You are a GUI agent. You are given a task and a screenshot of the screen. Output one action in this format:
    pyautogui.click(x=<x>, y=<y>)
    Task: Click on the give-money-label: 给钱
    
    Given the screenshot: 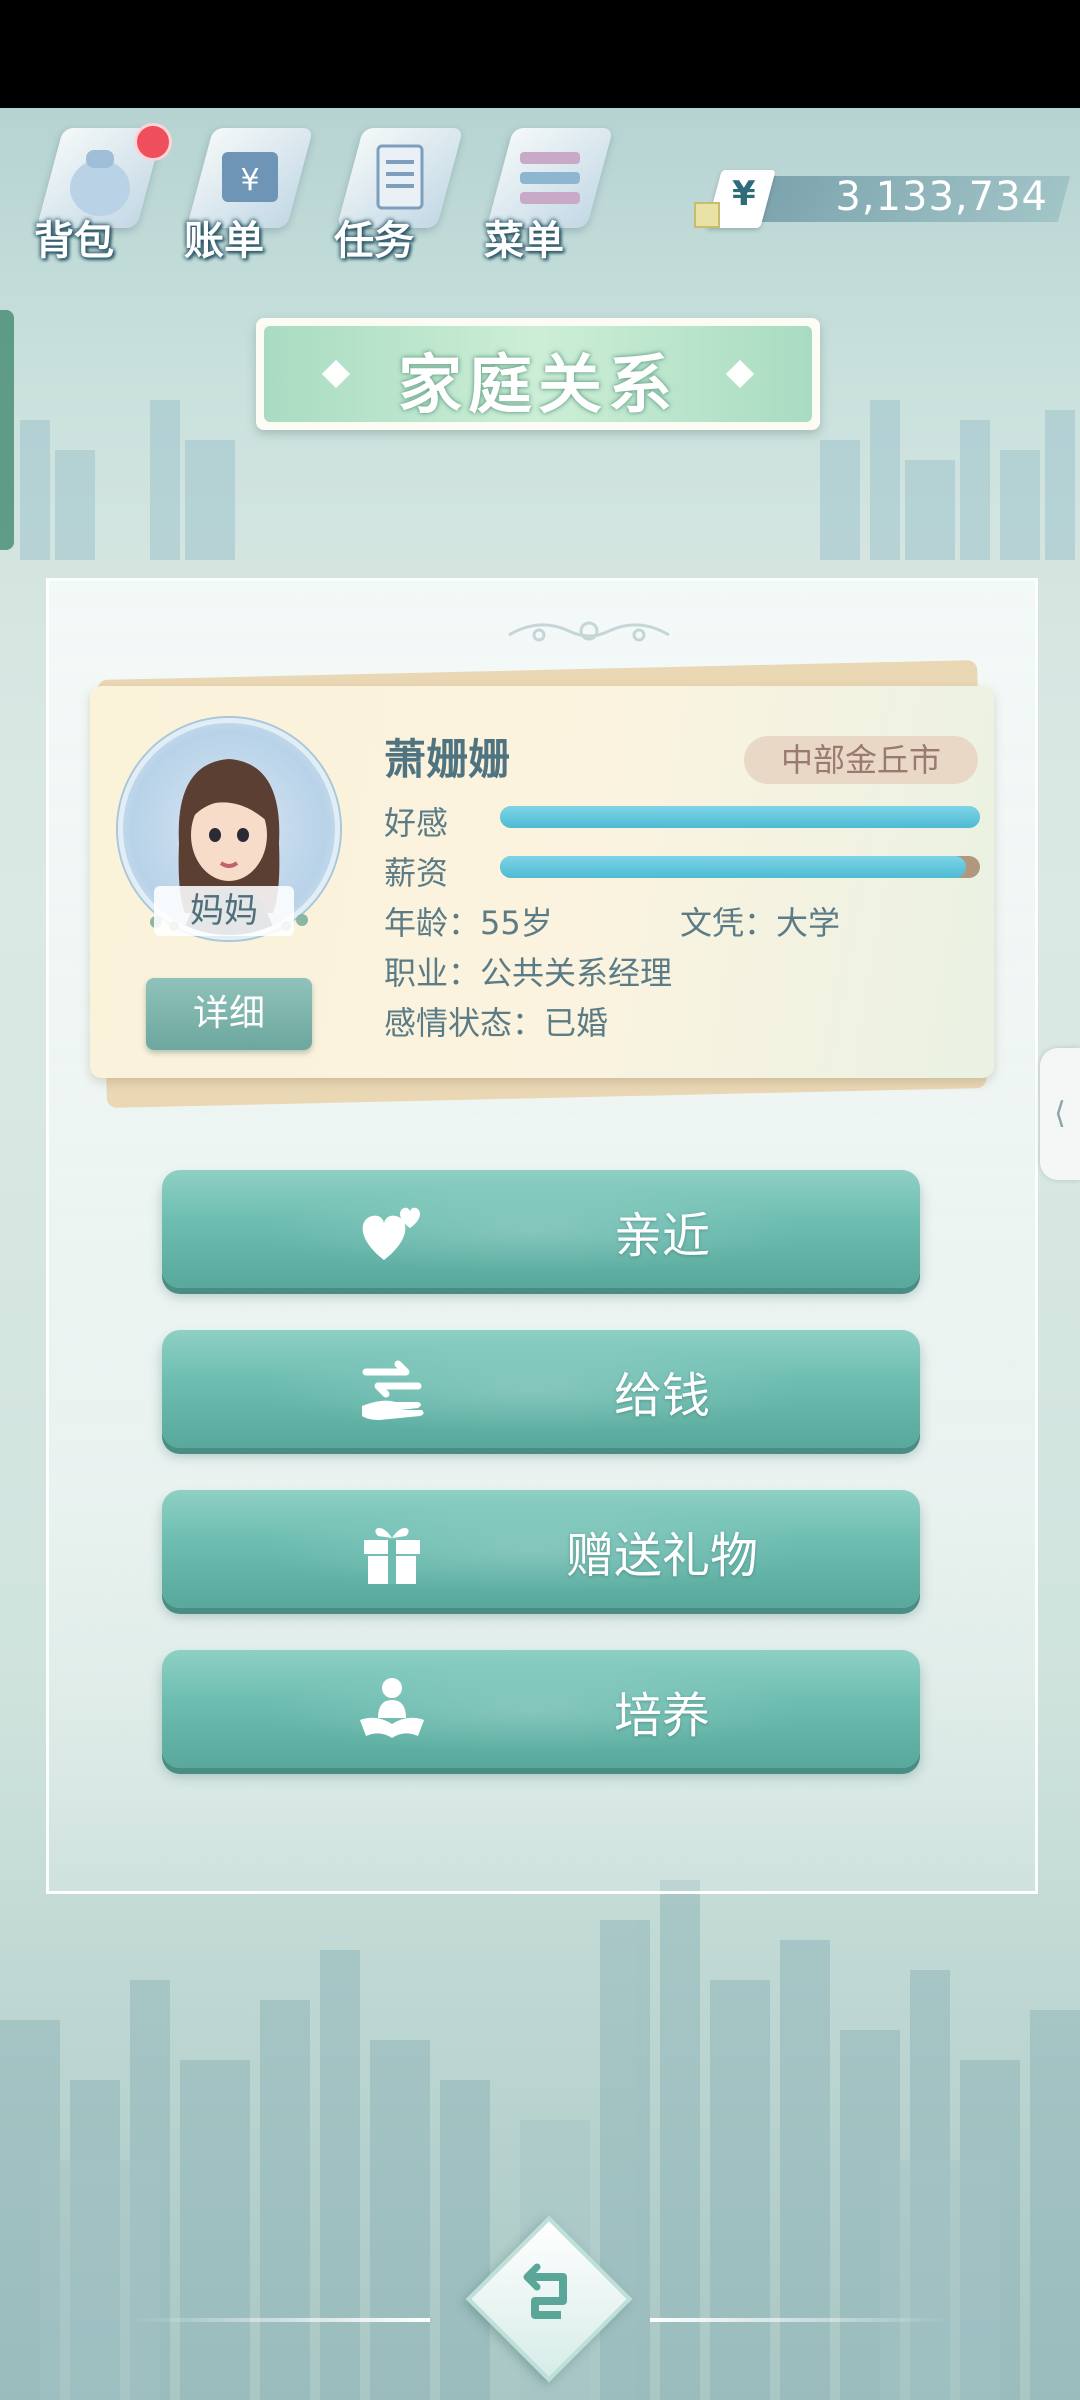 What is the action you would take?
    pyautogui.click(x=661, y=1396)
    